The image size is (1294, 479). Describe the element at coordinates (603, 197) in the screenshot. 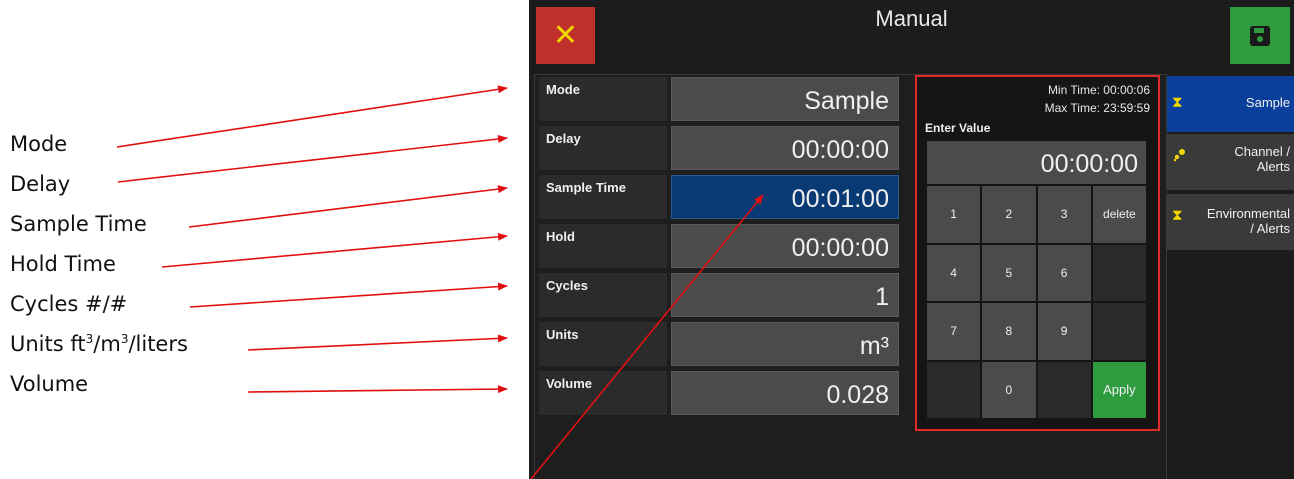

I see `field-label-sample-time: Sample Time` at that location.